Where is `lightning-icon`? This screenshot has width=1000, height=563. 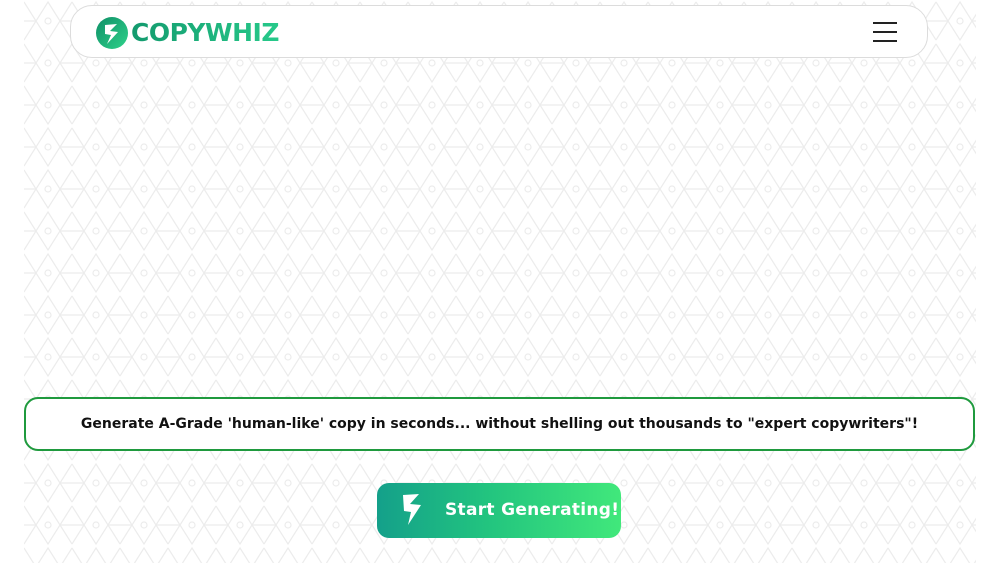 lightning-icon is located at coordinates (412, 509).